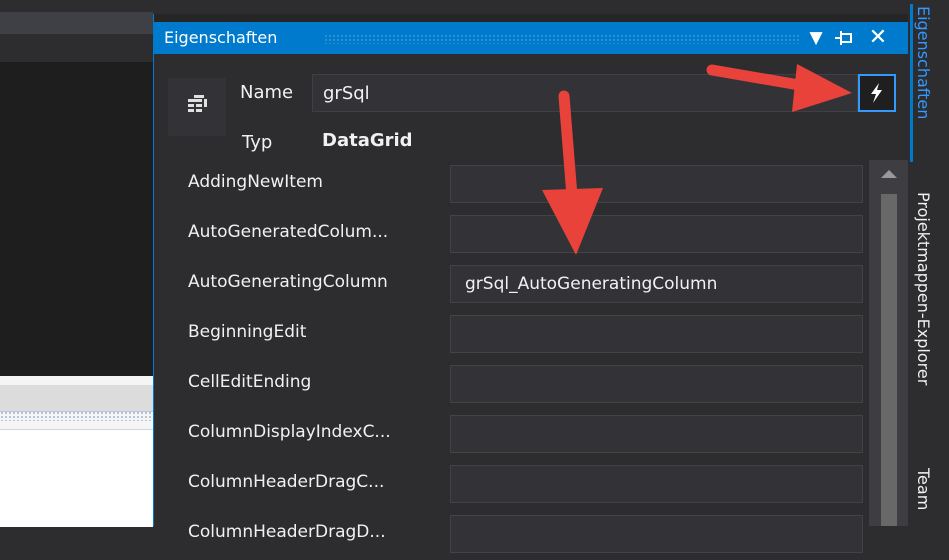 This screenshot has height=560, width=949. What do you see at coordinates (923, 62) in the screenshot?
I see `tab-properties: Eigenschaften` at bounding box center [923, 62].